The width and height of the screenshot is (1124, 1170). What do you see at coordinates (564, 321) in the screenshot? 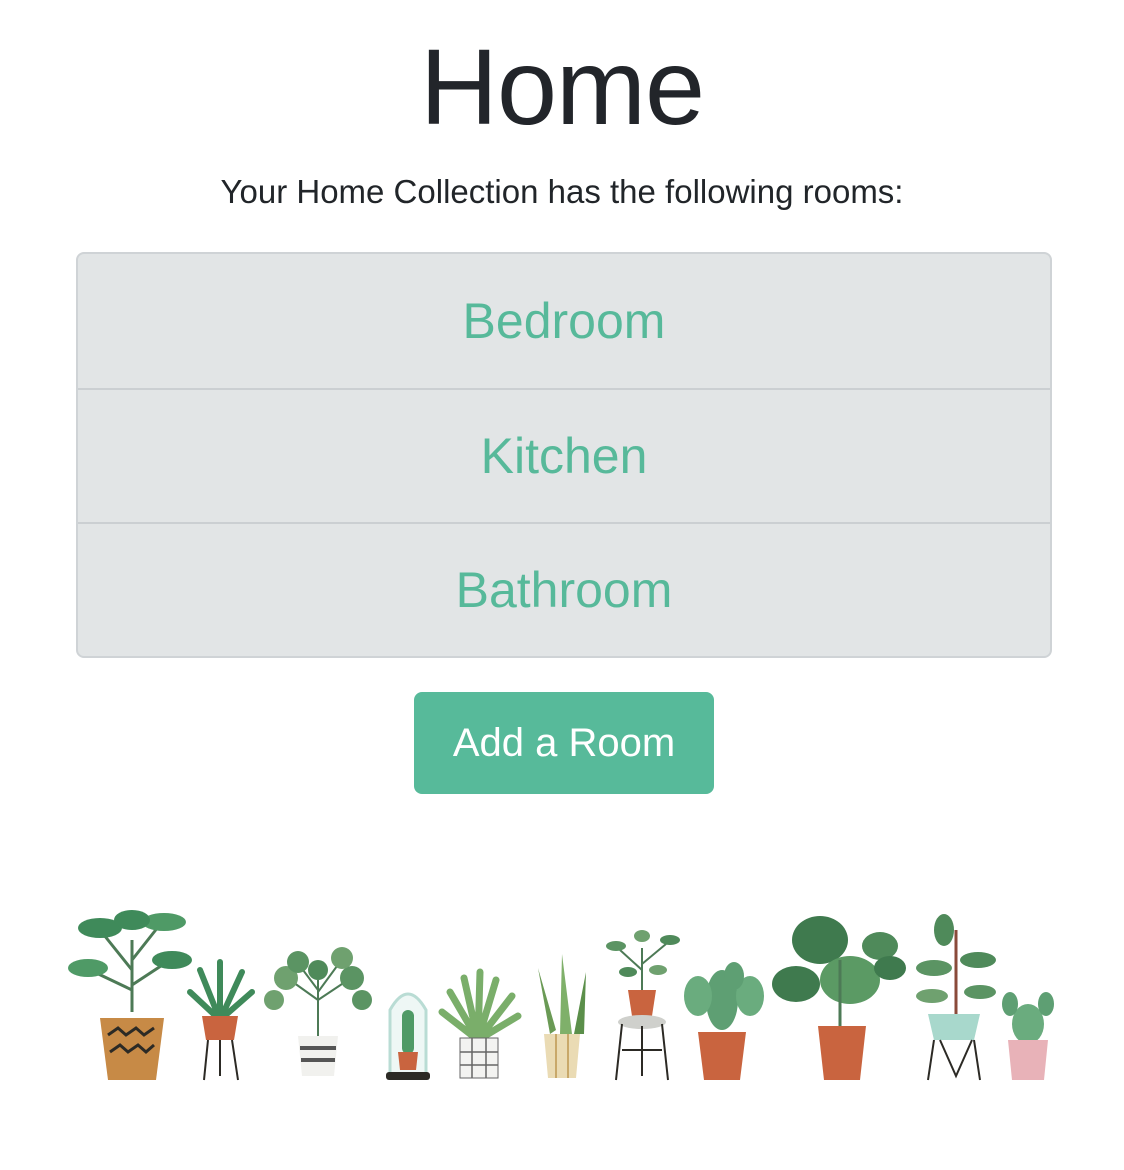
I see `room-item-bedroom: Bedroom` at bounding box center [564, 321].